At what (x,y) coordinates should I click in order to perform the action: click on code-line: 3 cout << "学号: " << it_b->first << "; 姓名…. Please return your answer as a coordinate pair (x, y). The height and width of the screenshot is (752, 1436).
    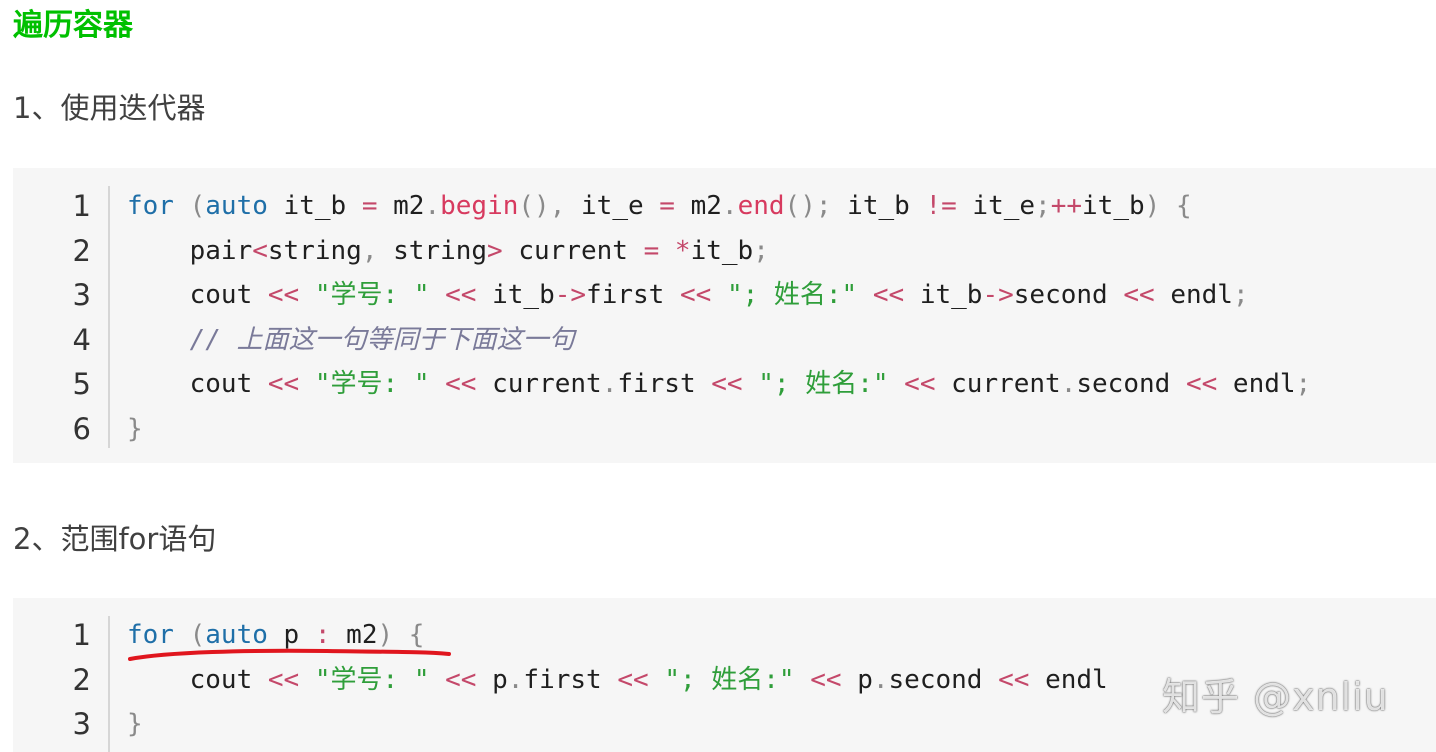
    Looking at the image, I should click on (724, 295).